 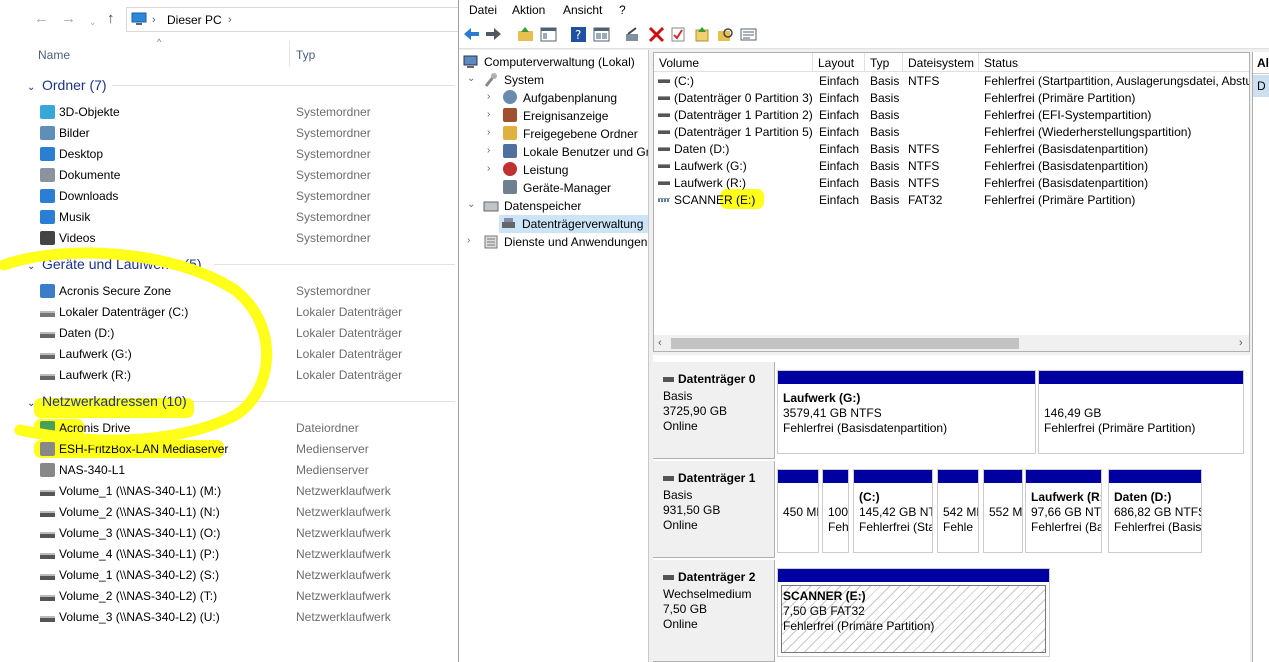 I want to click on volume-cell-volume: Laufwerk (R:), so click(x=710, y=183).